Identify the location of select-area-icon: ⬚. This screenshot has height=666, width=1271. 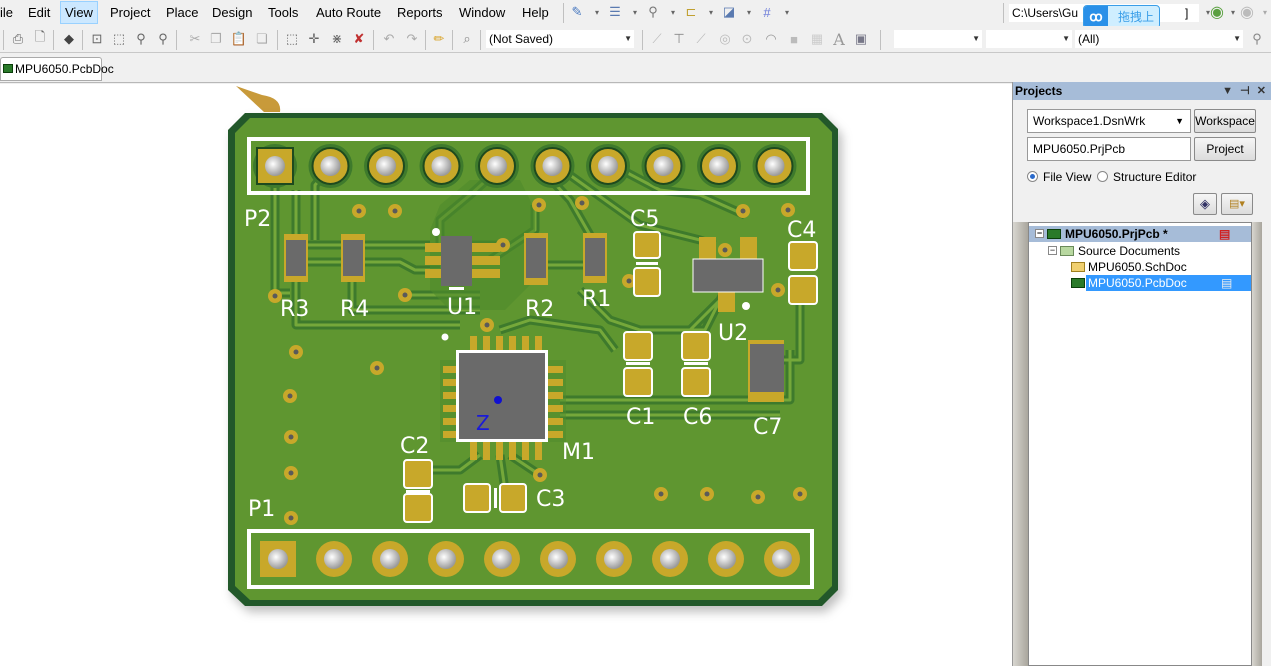
(292, 39).